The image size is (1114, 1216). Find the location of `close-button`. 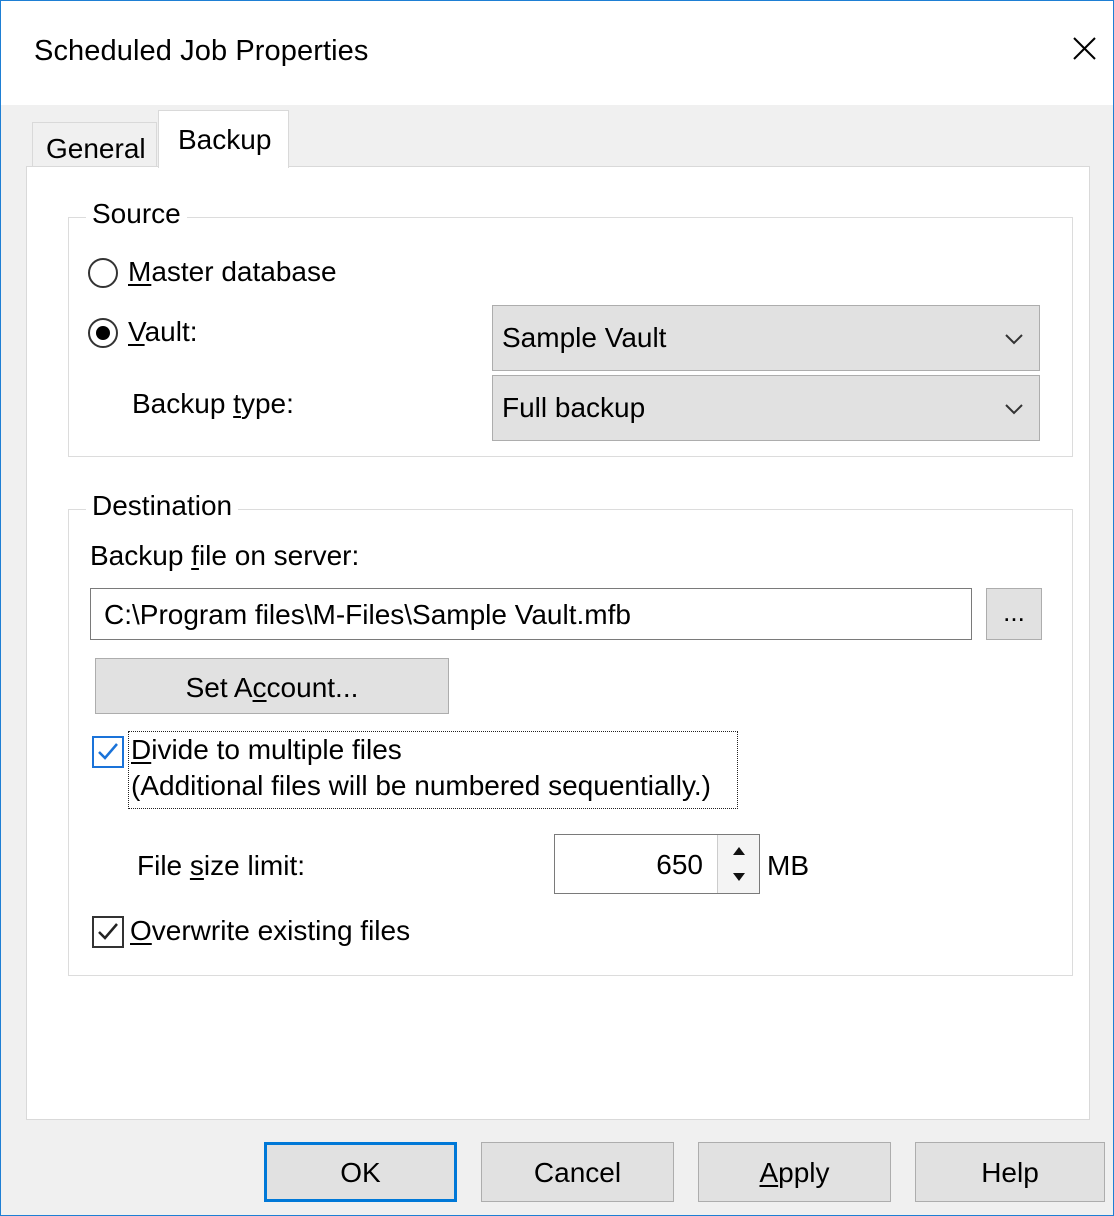

close-button is located at coordinates (1083, 51).